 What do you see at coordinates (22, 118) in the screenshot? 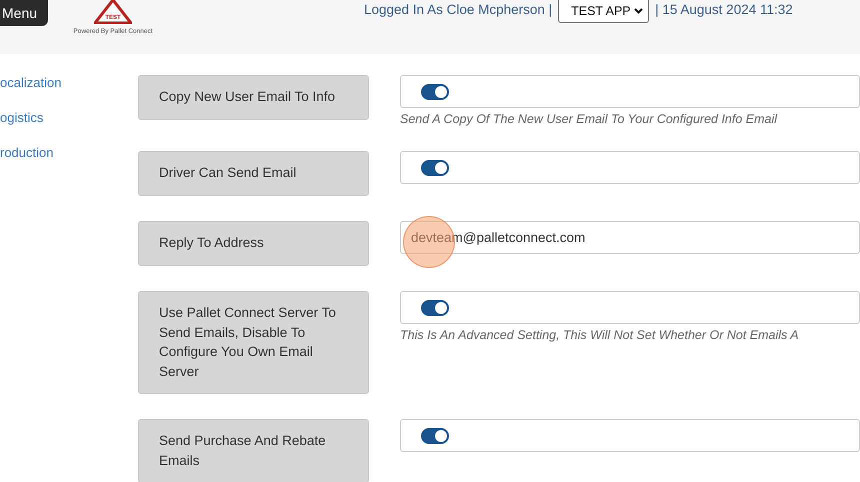
I see `sidebar-link: ogistics` at bounding box center [22, 118].